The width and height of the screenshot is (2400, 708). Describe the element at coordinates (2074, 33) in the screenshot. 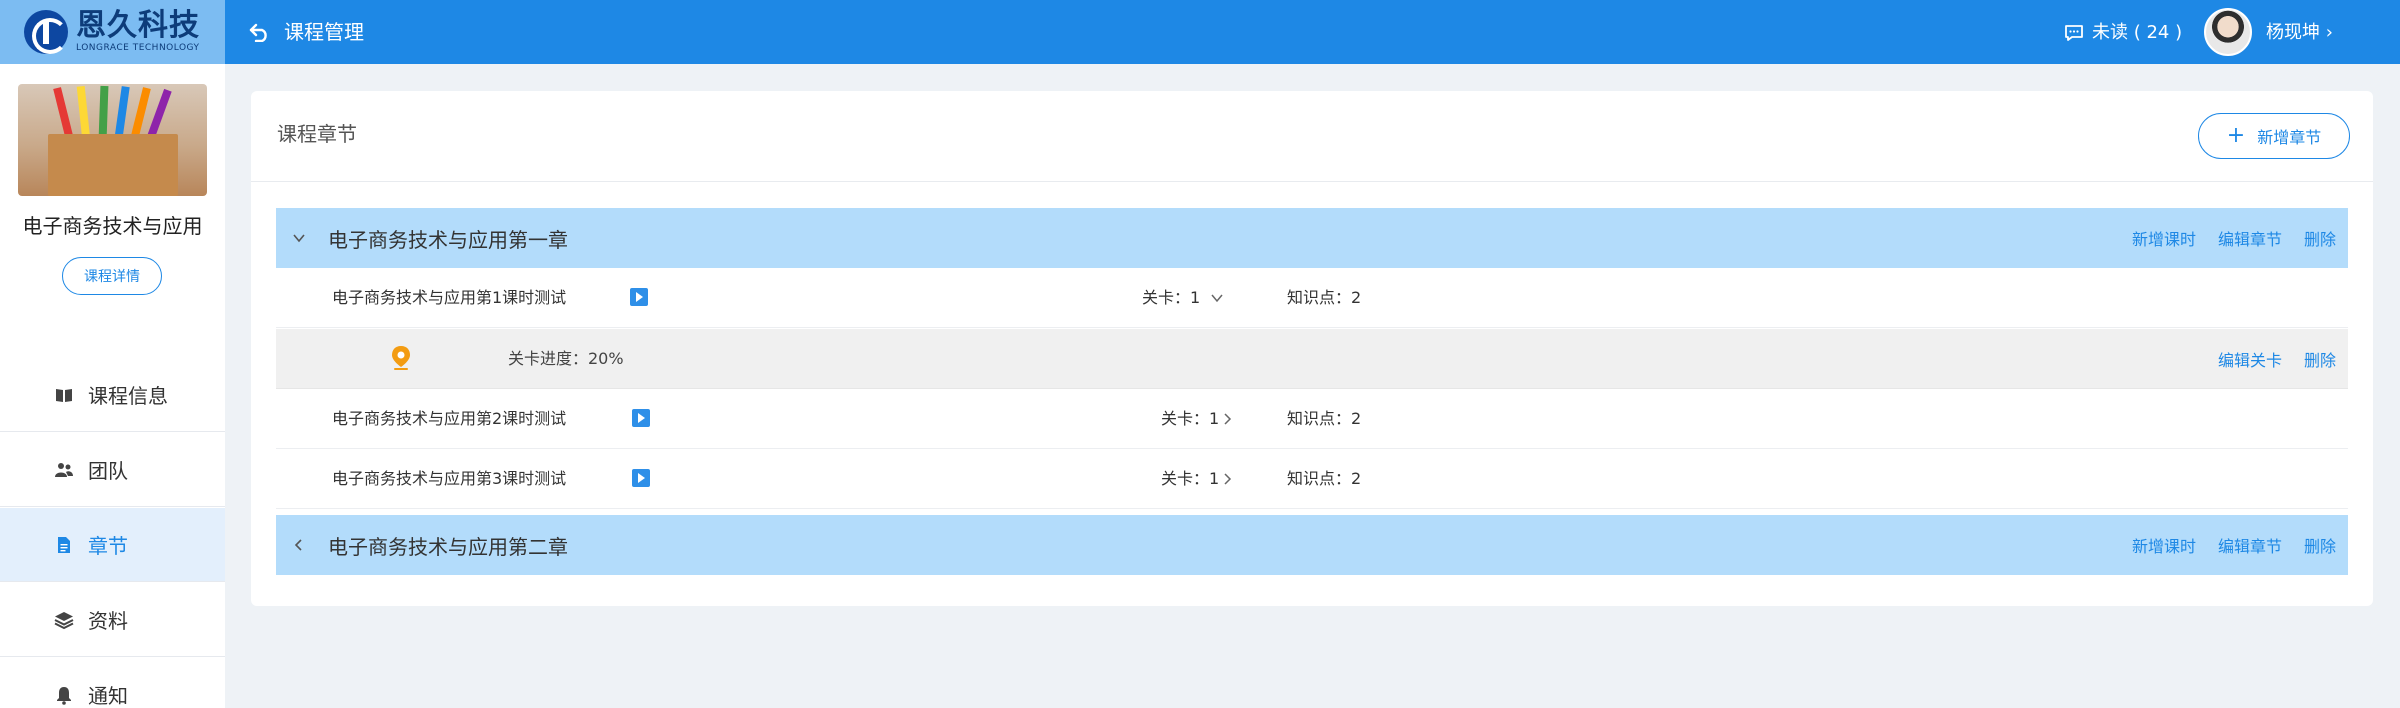

I see `message-icon` at that location.